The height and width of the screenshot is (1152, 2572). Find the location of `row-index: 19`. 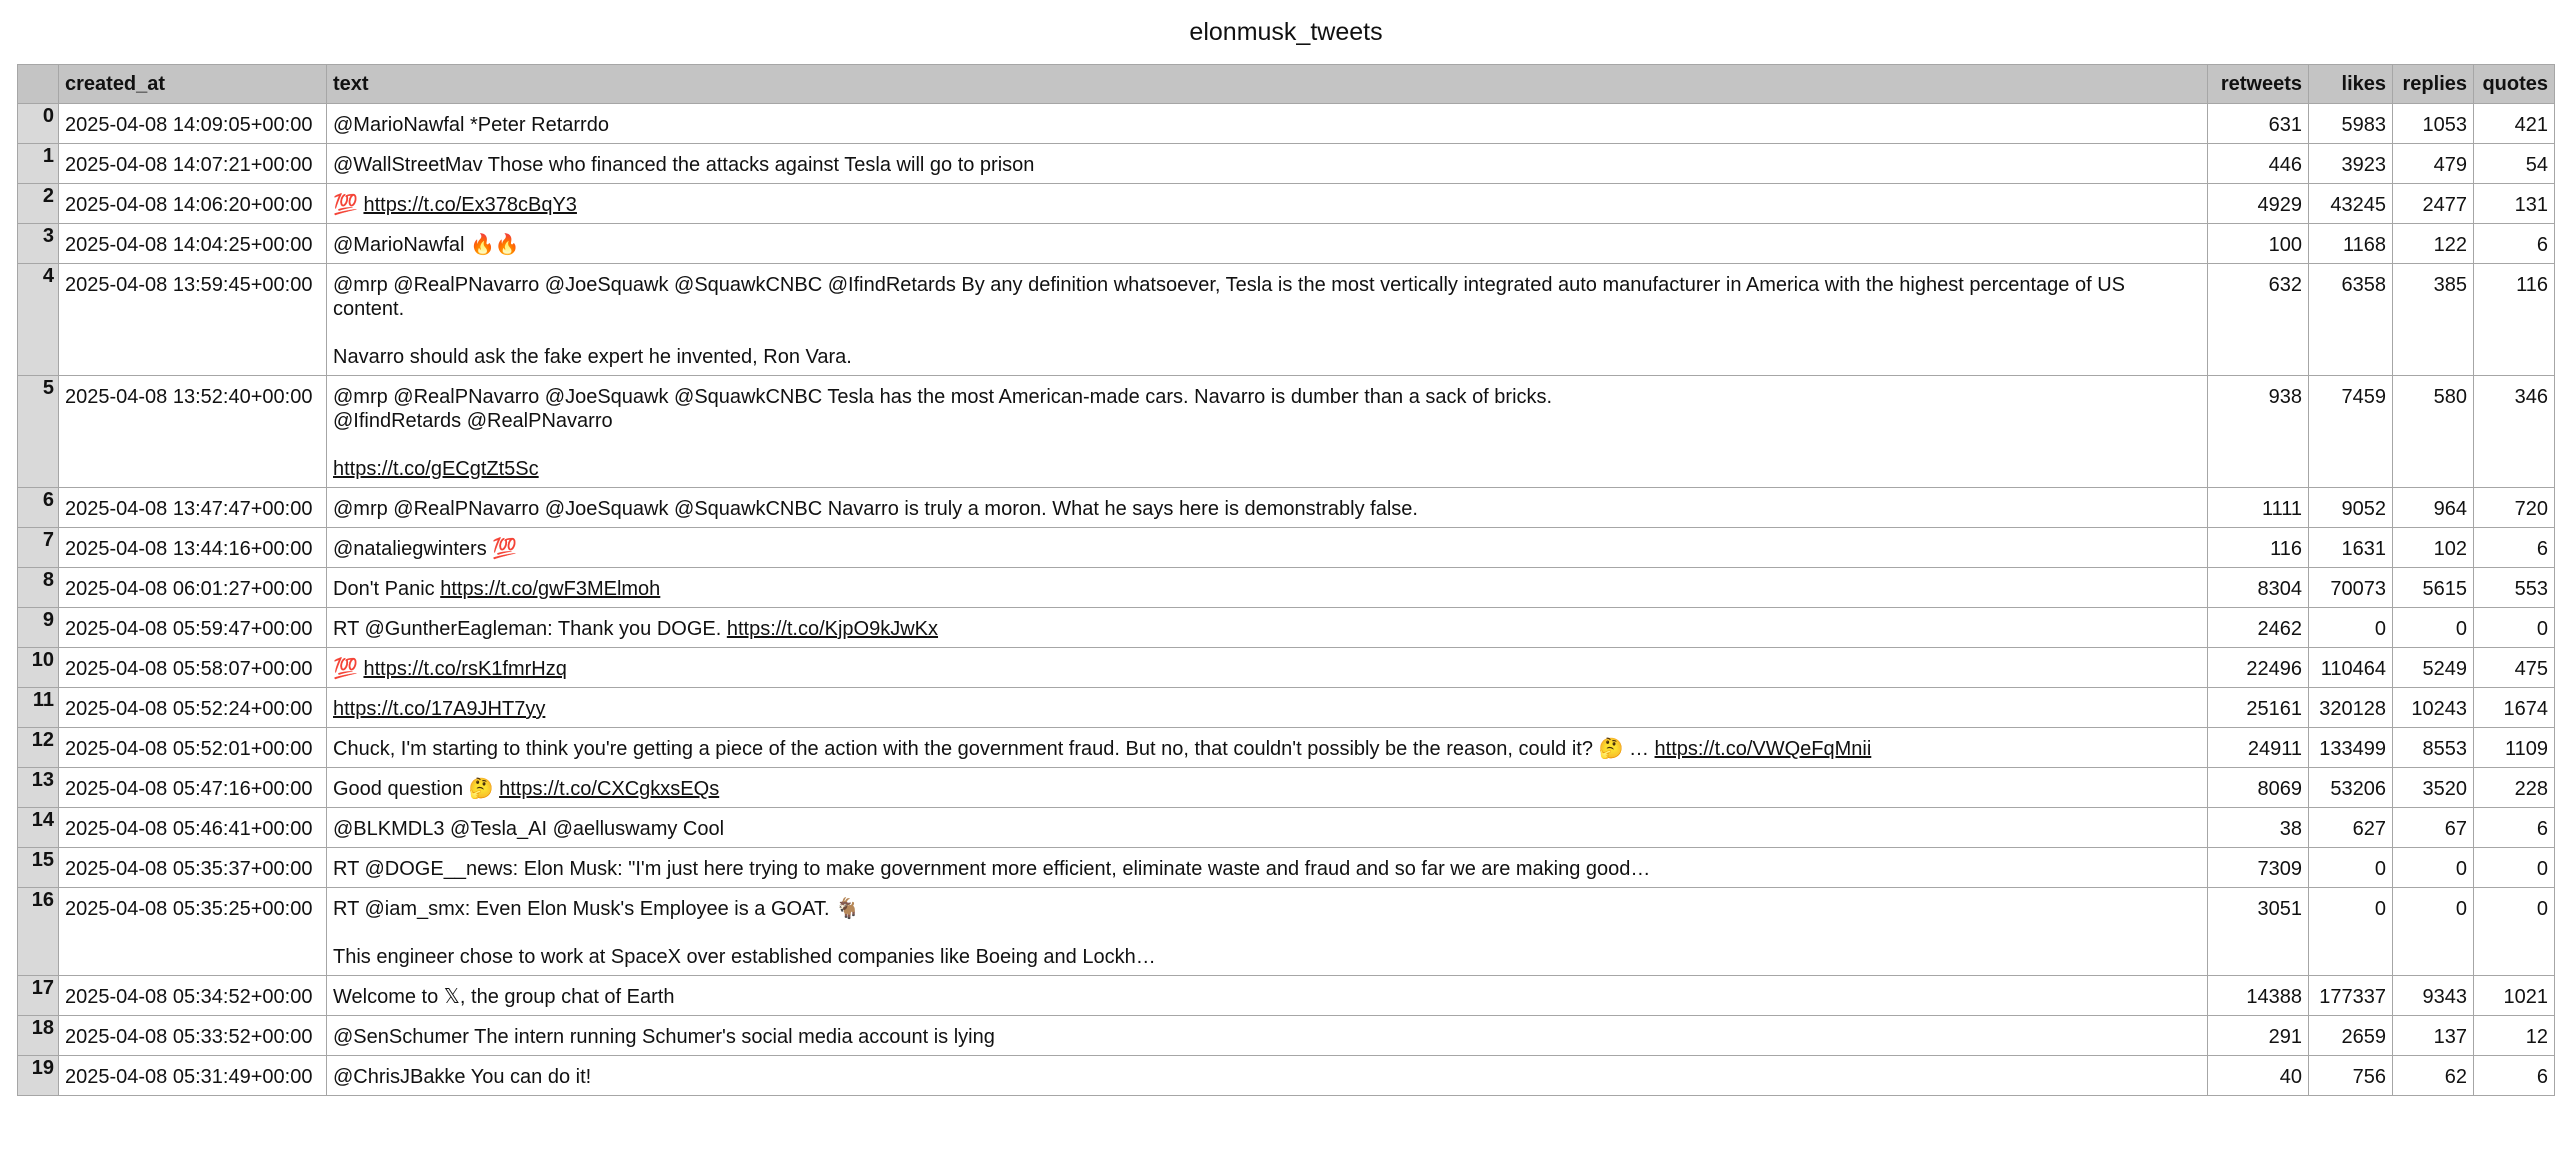

row-index: 19 is located at coordinates (38, 1075).